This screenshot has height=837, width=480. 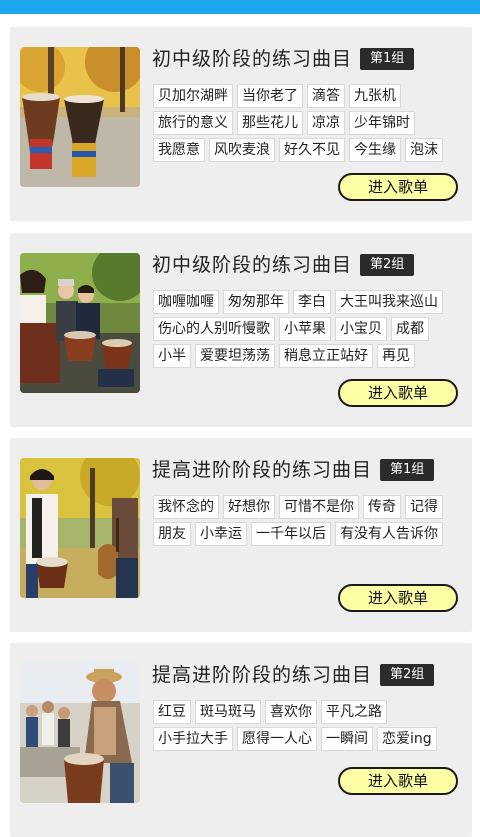 What do you see at coordinates (179, 150) in the screenshot?
I see `song-tag: 我愿意` at bounding box center [179, 150].